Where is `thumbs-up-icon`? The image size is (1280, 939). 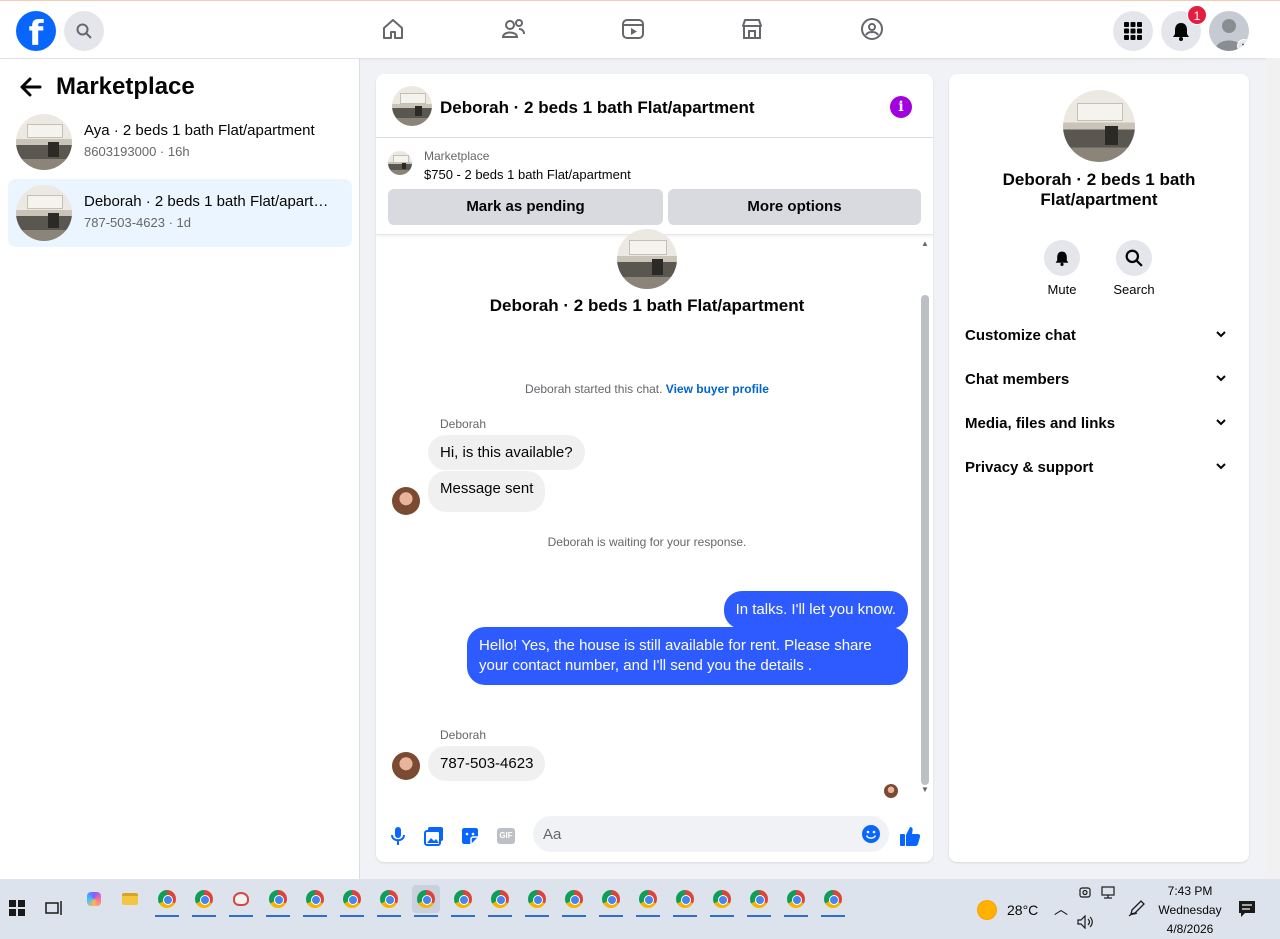 thumbs-up-icon is located at coordinates (910, 836).